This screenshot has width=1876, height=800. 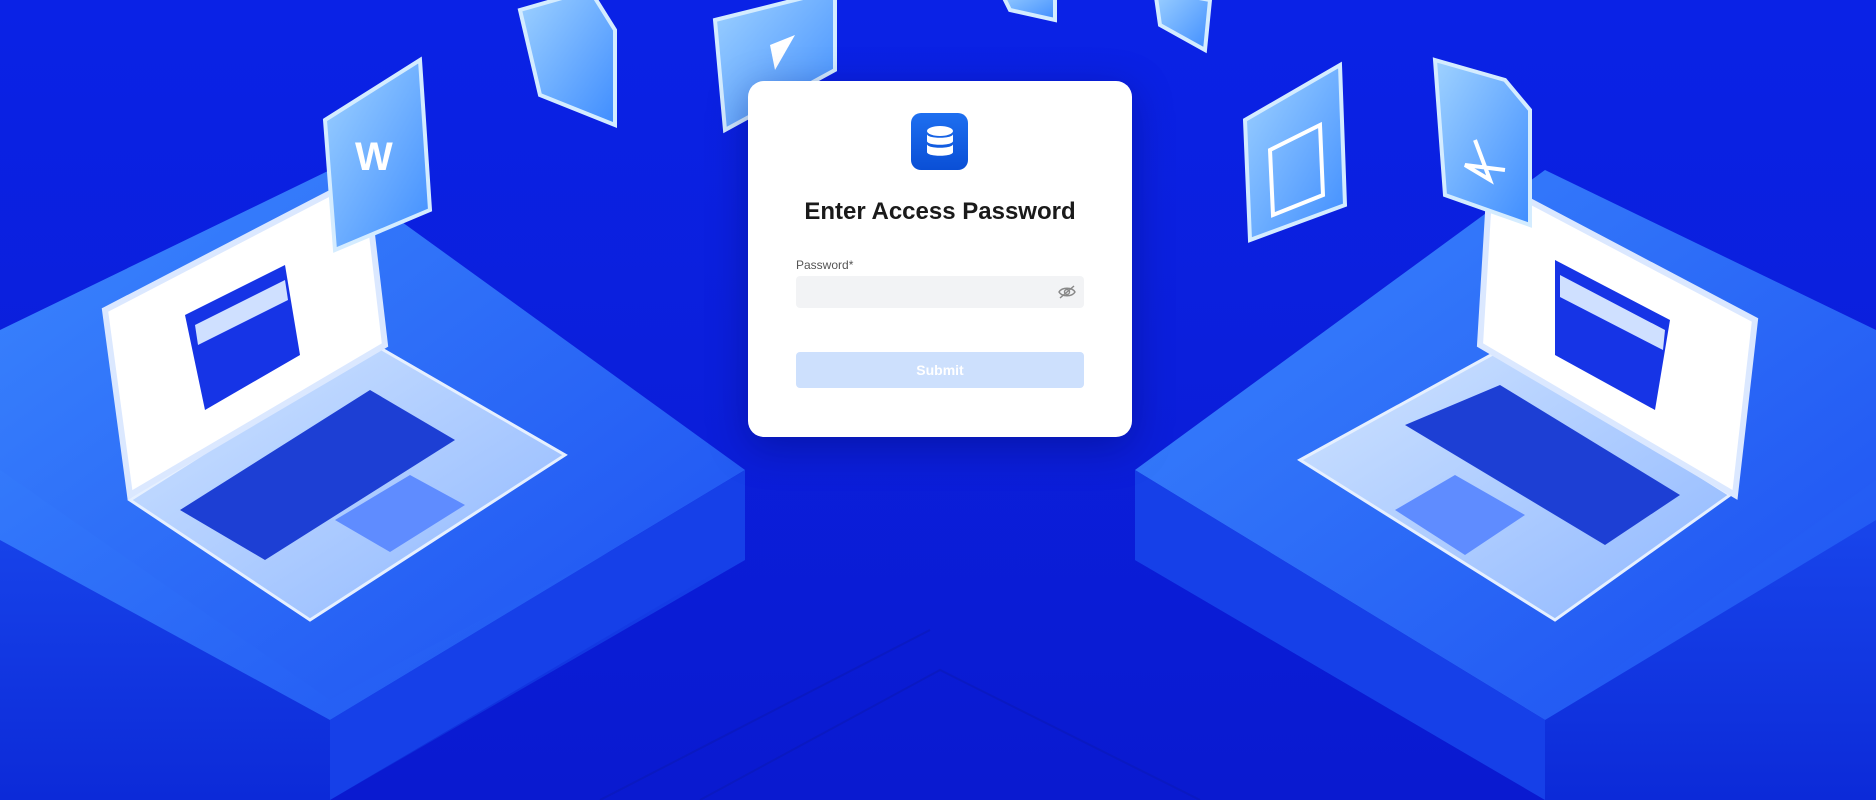 What do you see at coordinates (1482, 142) in the screenshot?
I see `pdf-doc-icon` at bounding box center [1482, 142].